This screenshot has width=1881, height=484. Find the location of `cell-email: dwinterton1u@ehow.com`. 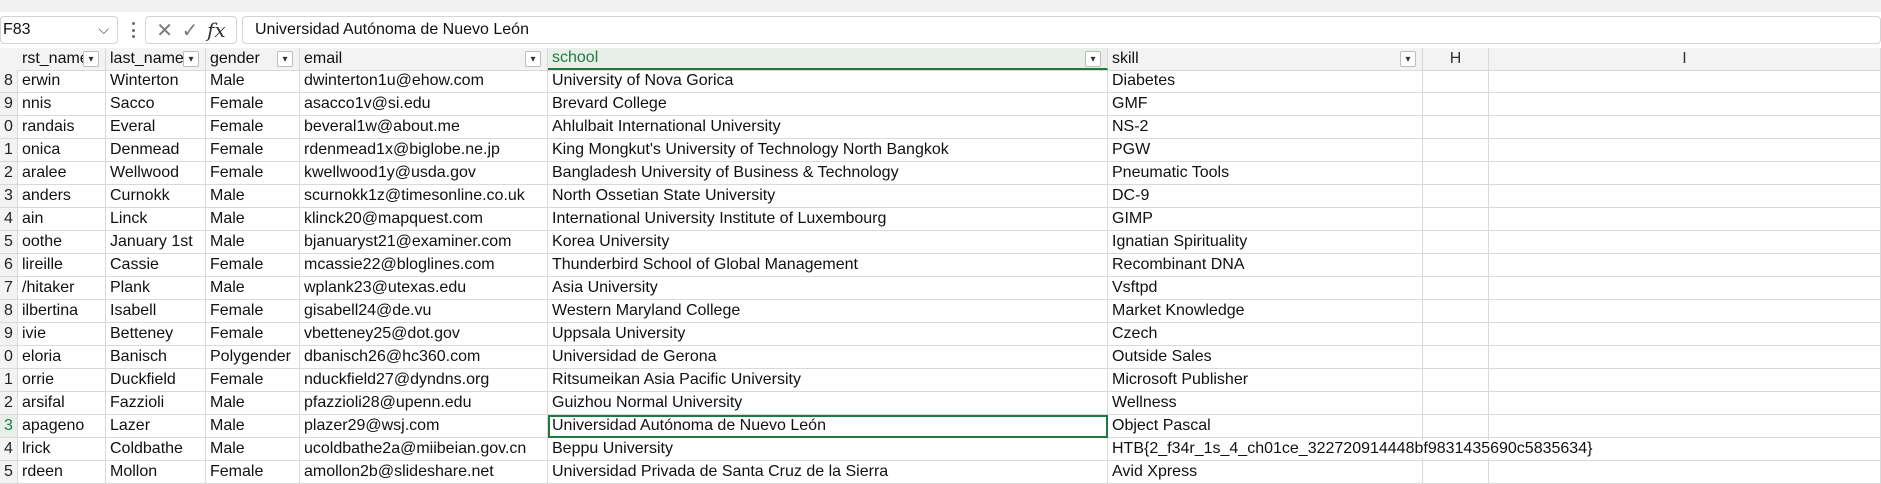

cell-email: dwinterton1u@ehow.com is located at coordinates (424, 81).